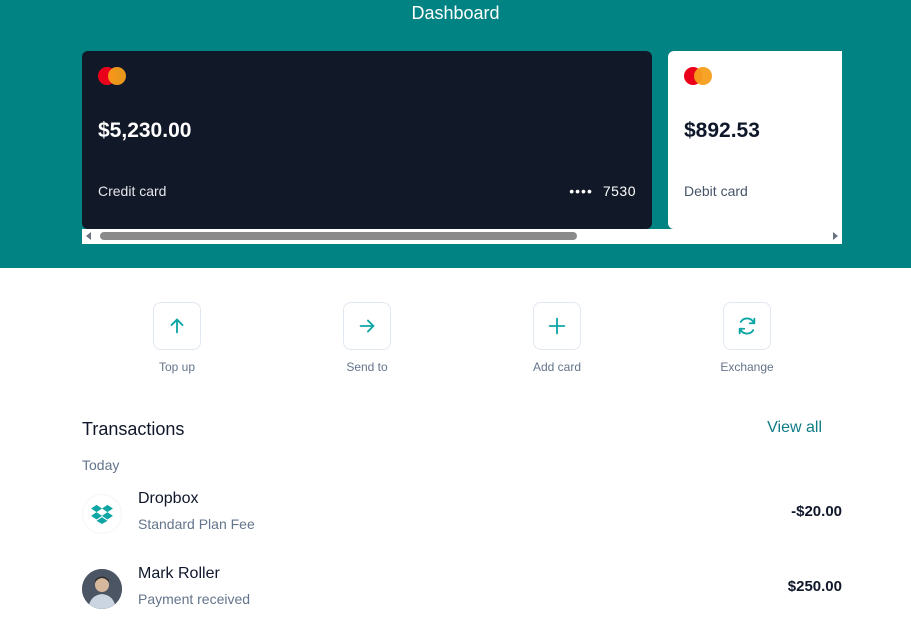  What do you see at coordinates (581, 191) in the screenshot?
I see `card-number-mask: ••••` at bounding box center [581, 191].